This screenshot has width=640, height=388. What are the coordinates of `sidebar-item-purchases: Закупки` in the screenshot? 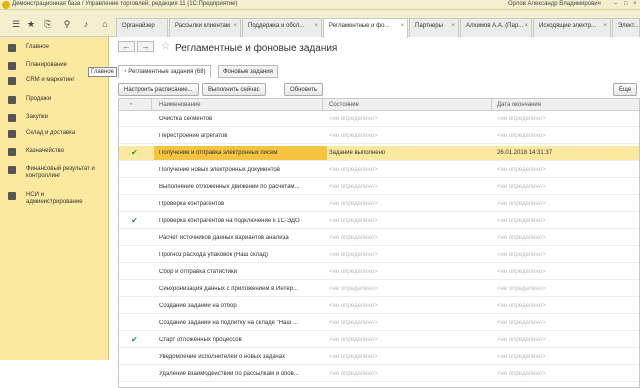 It's located at (54, 119).